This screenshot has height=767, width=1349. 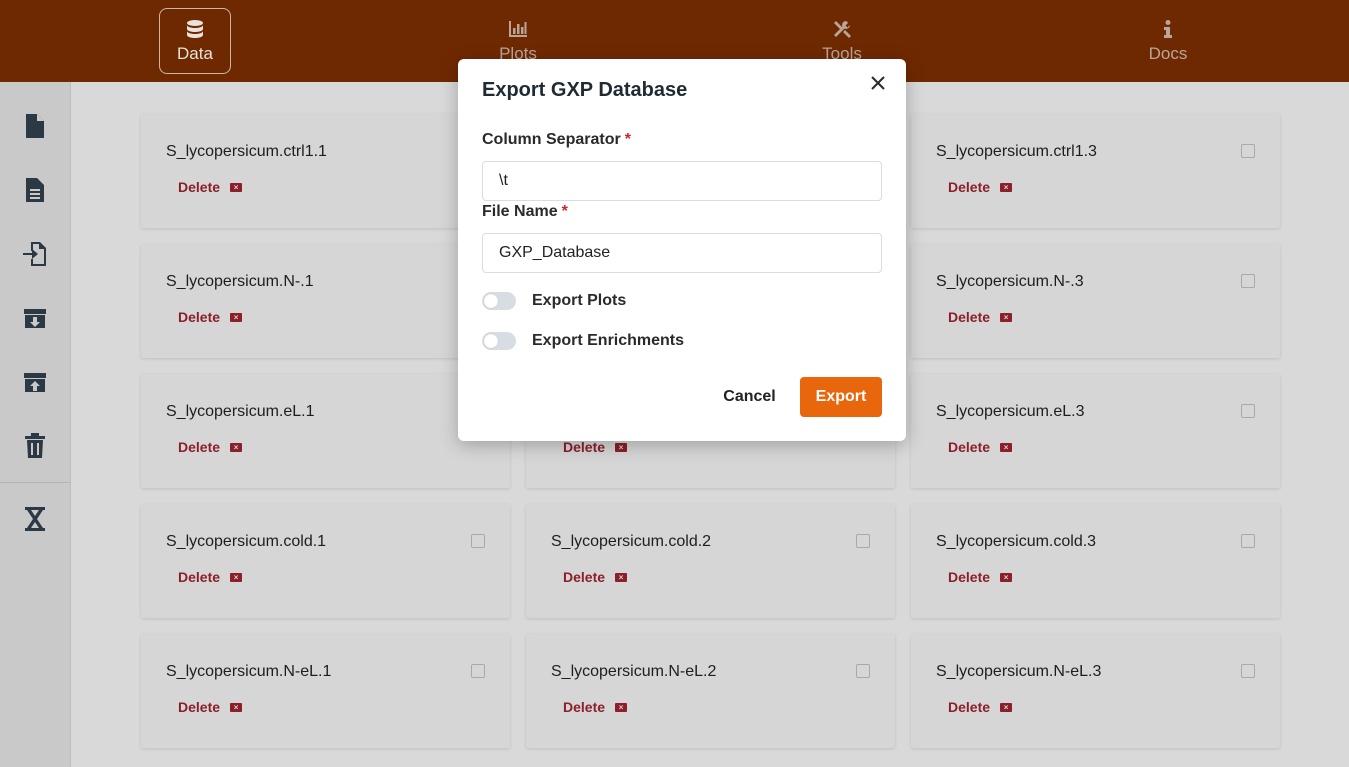 What do you see at coordinates (195, 53) in the screenshot?
I see `nav-label-data: Data` at bounding box center [195, 53].